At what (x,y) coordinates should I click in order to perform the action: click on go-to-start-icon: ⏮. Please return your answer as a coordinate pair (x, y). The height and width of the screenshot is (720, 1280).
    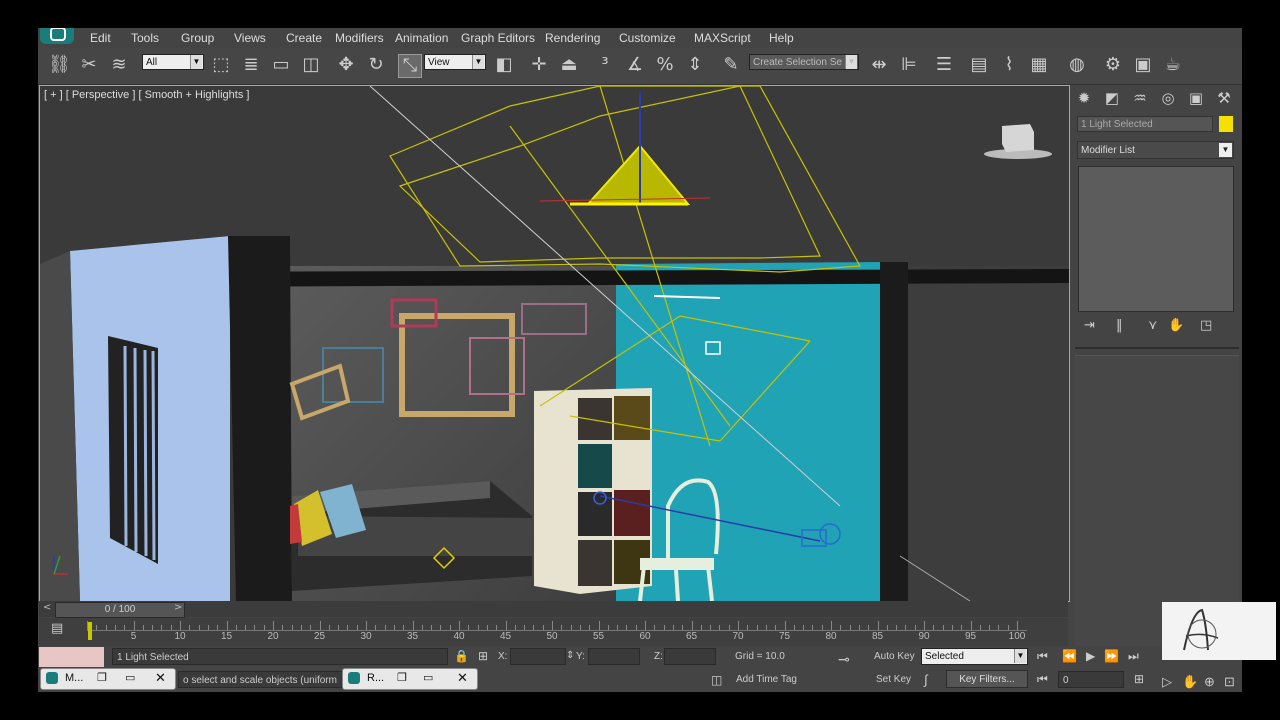
    Looking at the image, I should click on (1042, 656).